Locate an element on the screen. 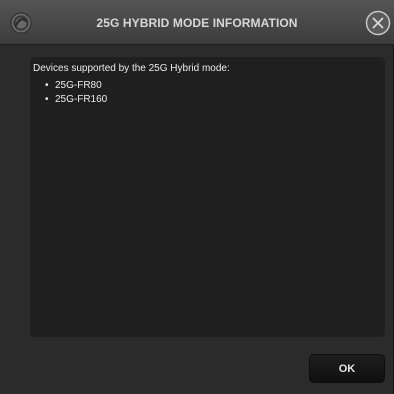 The width and height of the screenshot is (394, 394). dialog-title: 25G HYBRID MODE INFORMATION is located at coordinates (197, 23).